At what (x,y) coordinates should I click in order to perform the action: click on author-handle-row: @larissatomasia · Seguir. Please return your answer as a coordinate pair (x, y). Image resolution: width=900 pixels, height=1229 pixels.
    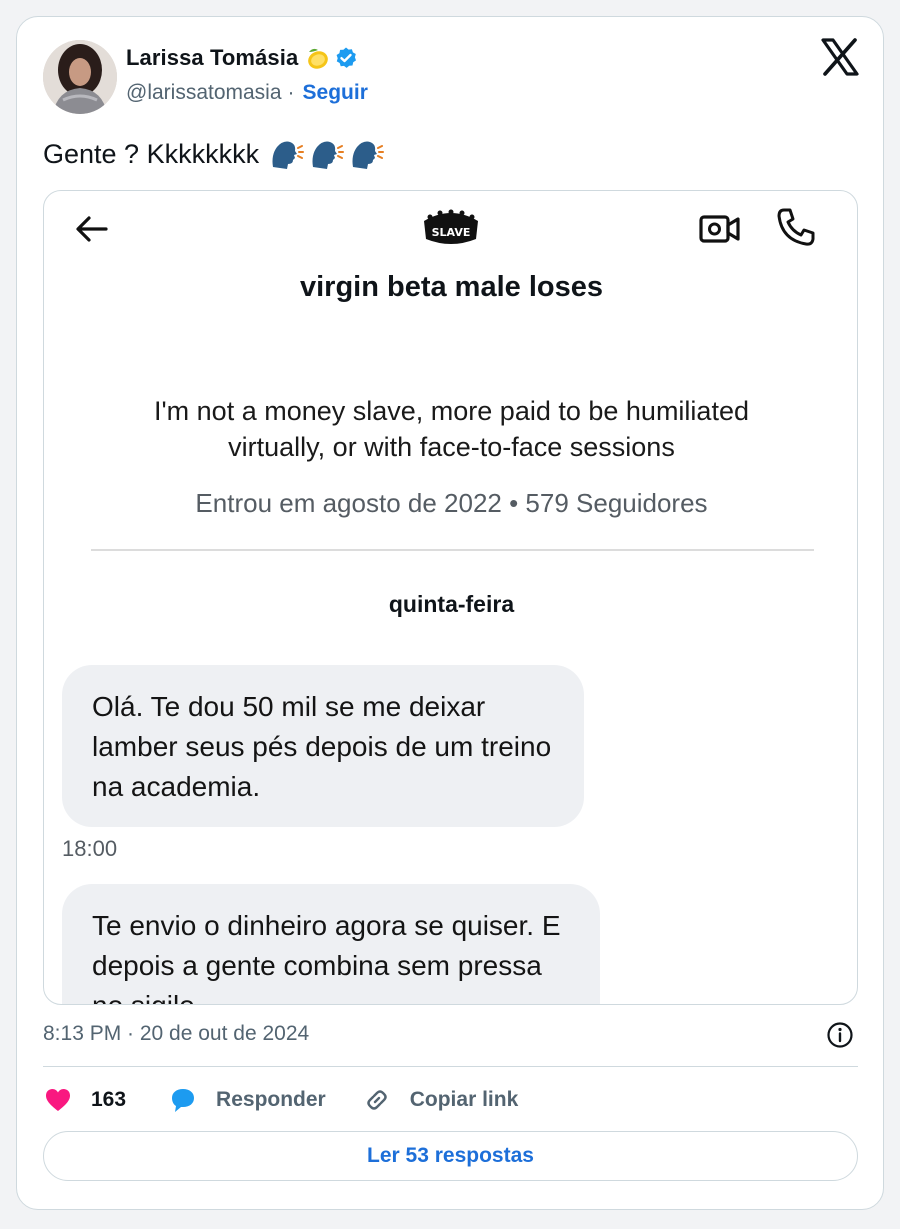
    Looking at the image, I should click on (247, 93).